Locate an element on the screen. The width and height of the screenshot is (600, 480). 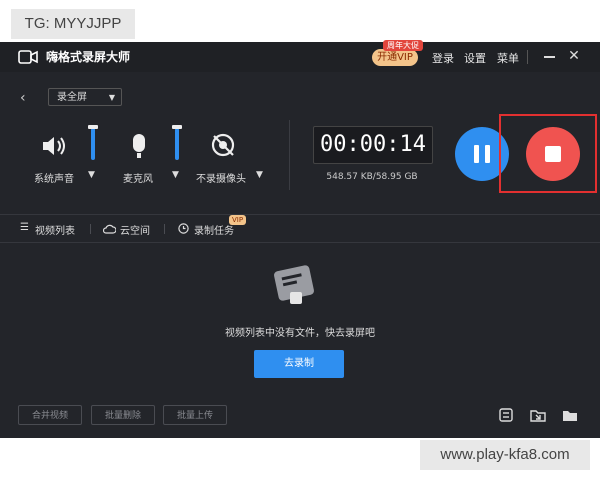
export-icon is located at coordinates (506, 415).